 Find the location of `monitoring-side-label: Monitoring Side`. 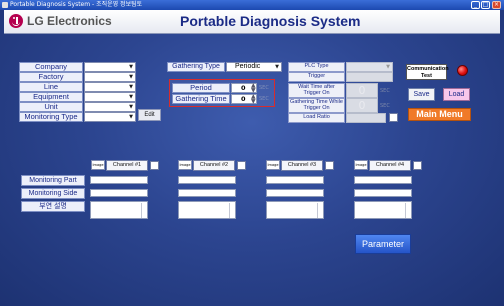

monitoring-side-label: Monitoring Side is located at coordinates (53, 193).